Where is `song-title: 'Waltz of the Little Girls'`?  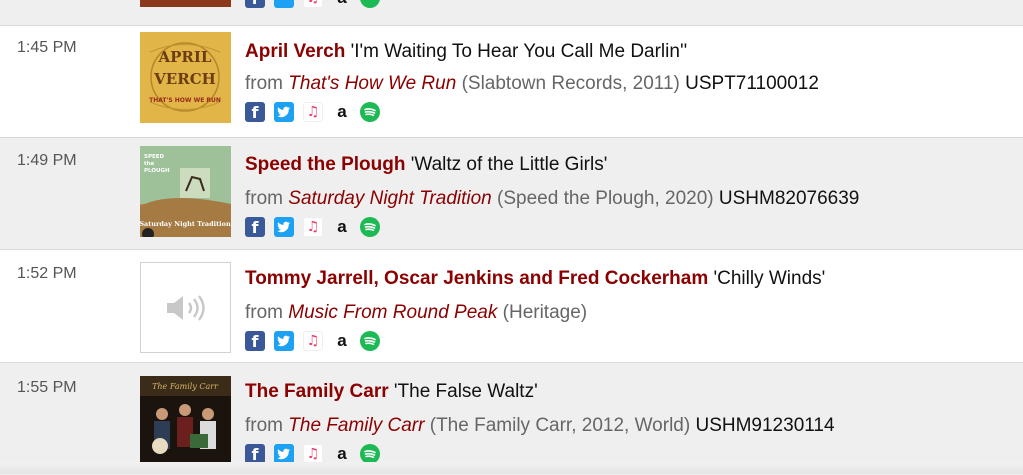 song-title: 'Waltz of the Little Girls' is located at coordinates (509, 164).